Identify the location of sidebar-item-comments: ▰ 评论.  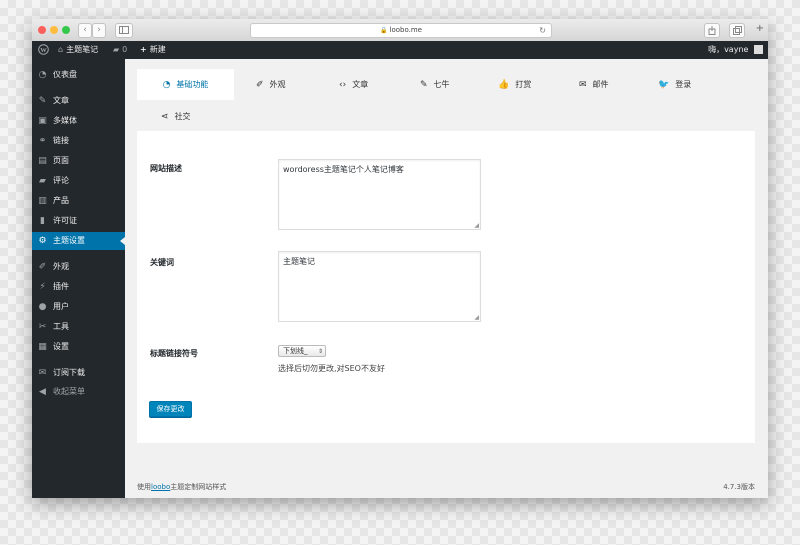
(78, 181).